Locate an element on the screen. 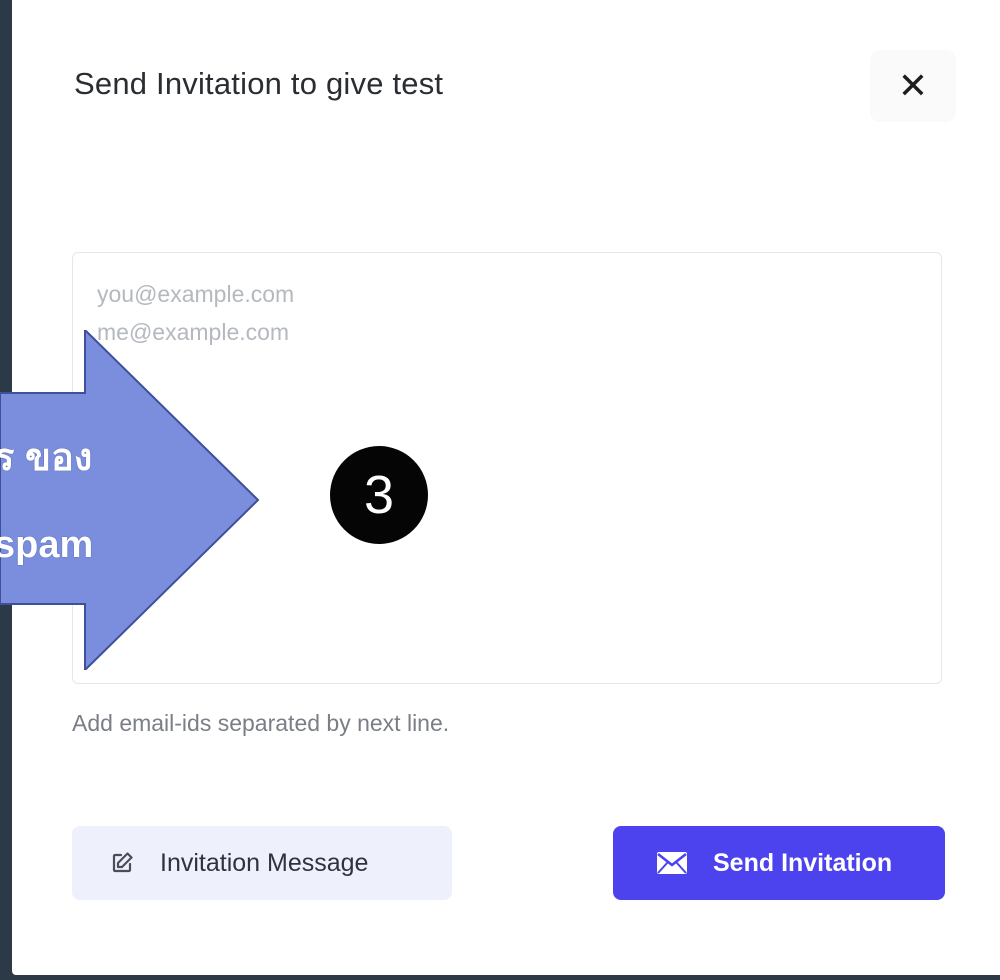 The width and height of the screenshot is (1000, 980). callout-arrow is located at coordinates (130, 500).